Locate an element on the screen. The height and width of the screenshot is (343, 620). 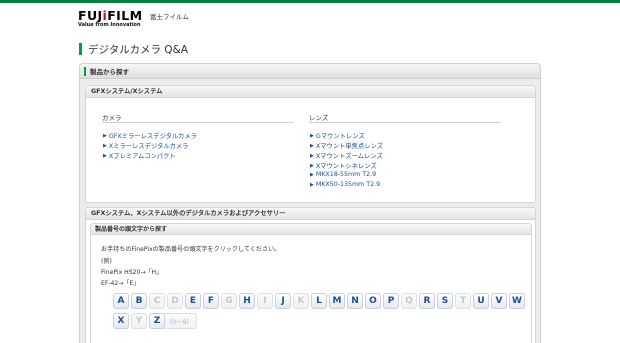
link-gfx-mirrorless: ▶ GFXミラーレスデジタルカメラ is located at coordinates (150, 136).